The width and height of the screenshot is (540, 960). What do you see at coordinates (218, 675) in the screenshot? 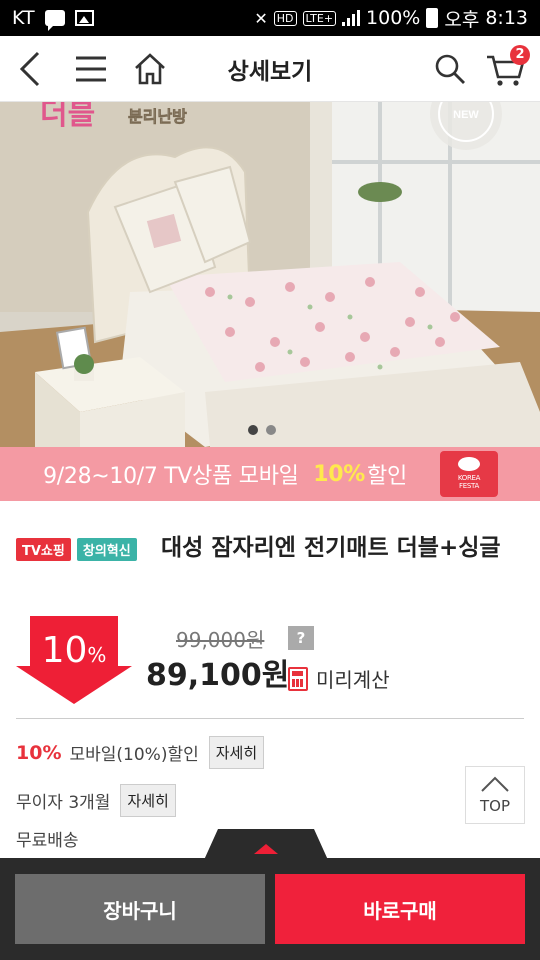
I see `sale-price: 89,100원` at bounding box center [218, 675].